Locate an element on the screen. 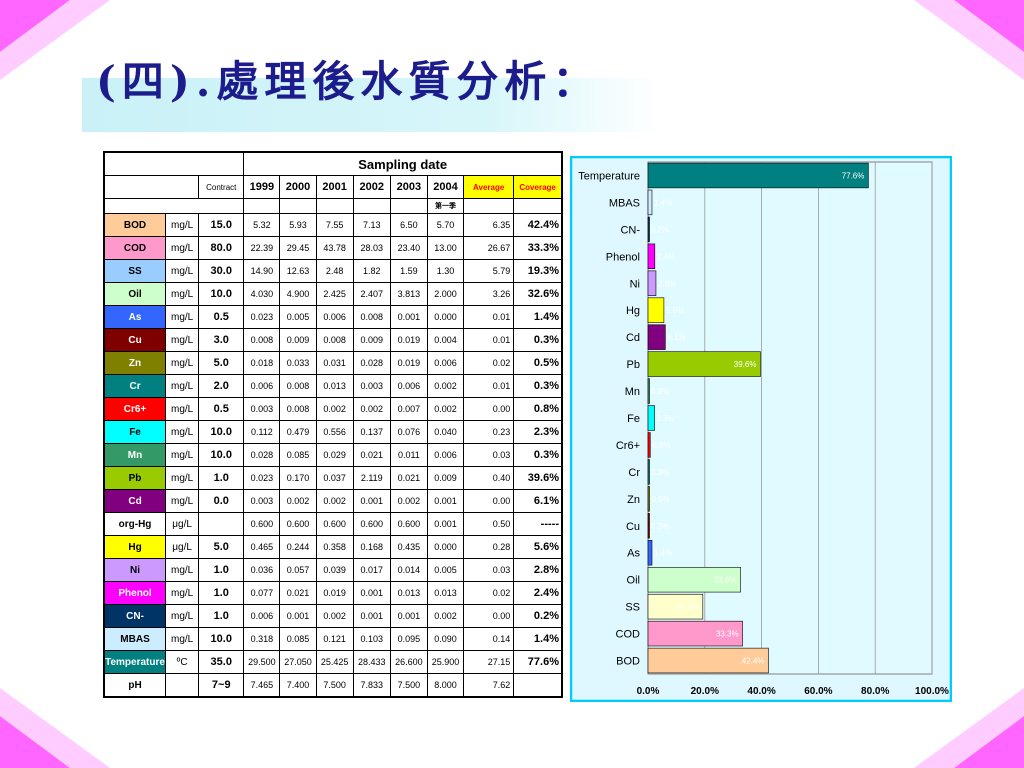 The image size is (1024, 768). average-cell: 0.50 is located at coordinates (489, 524).